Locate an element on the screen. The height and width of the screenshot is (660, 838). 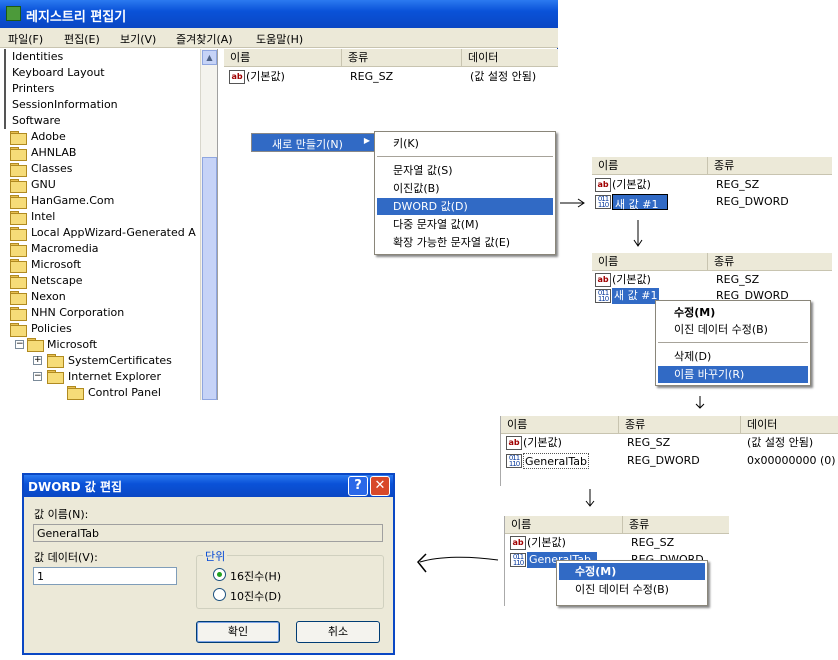
radio-dec-label: 10진수(D) is located at coordinates (255, 596).